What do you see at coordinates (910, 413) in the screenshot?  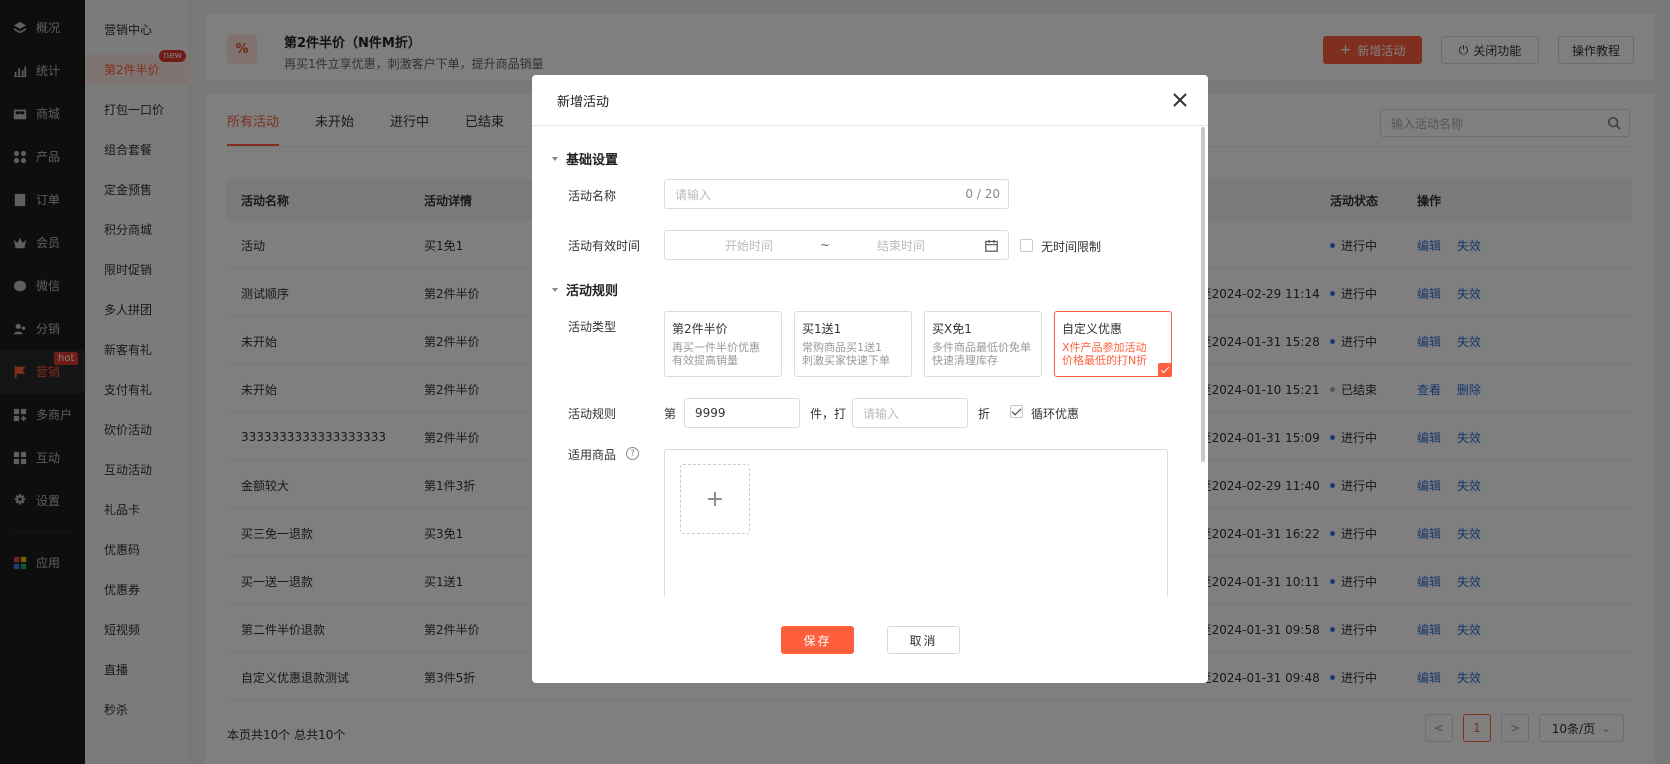 I see `rule-discount-input: 请输入` at bounding box center [910, 413].